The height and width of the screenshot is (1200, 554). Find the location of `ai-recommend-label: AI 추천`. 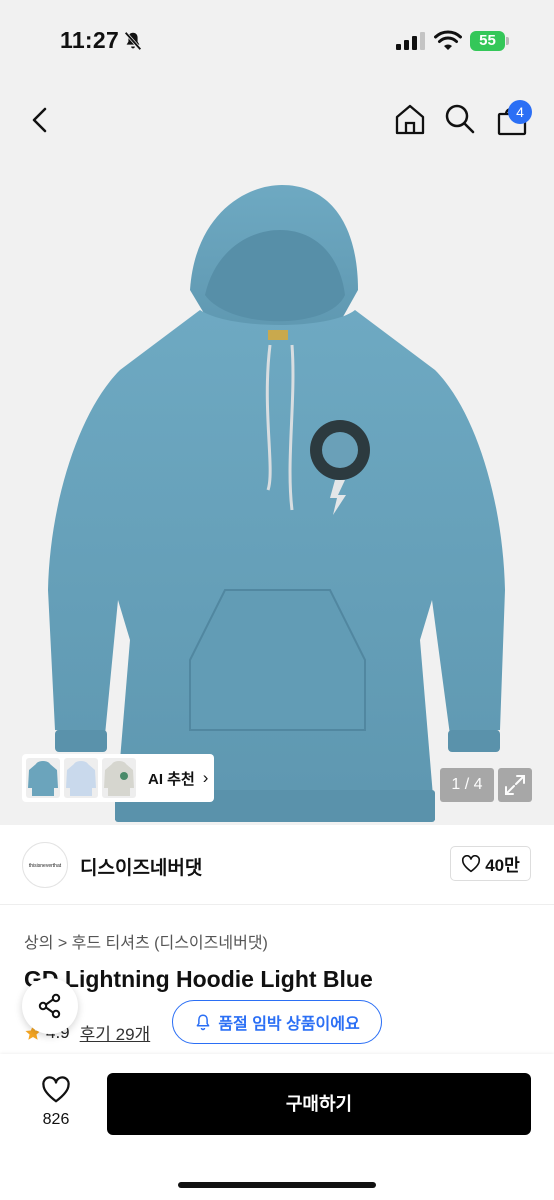

ai-recommend-label: AI 추천 is located at coordinates (171, 779).